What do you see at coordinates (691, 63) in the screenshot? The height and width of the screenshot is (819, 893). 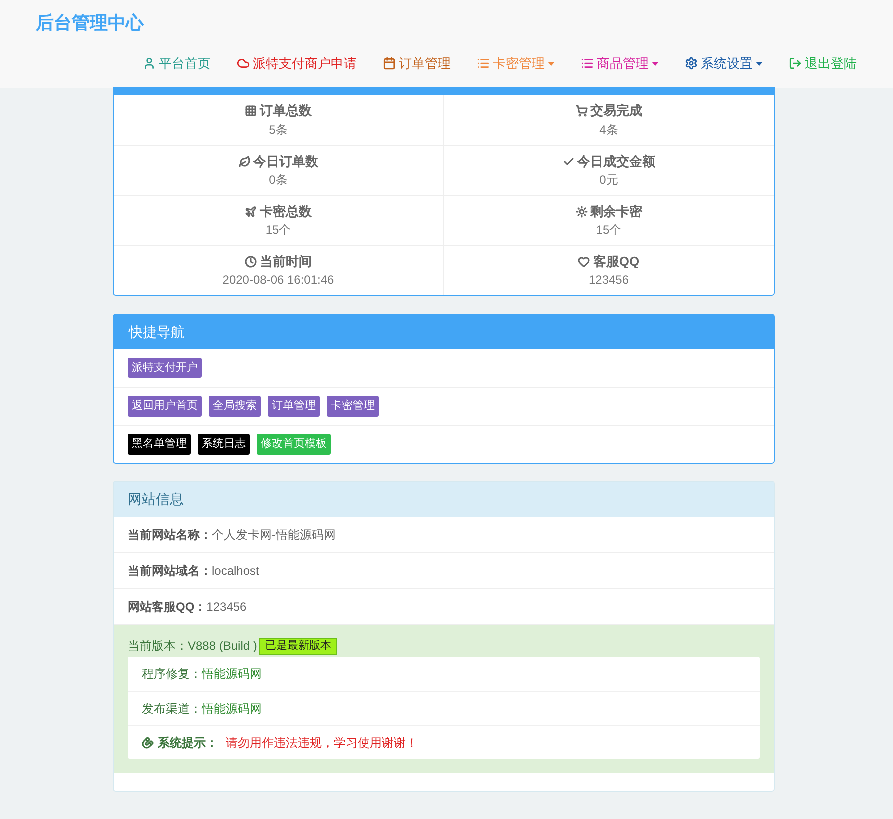 I see `settings-icon` at bounding box center [691, 63].